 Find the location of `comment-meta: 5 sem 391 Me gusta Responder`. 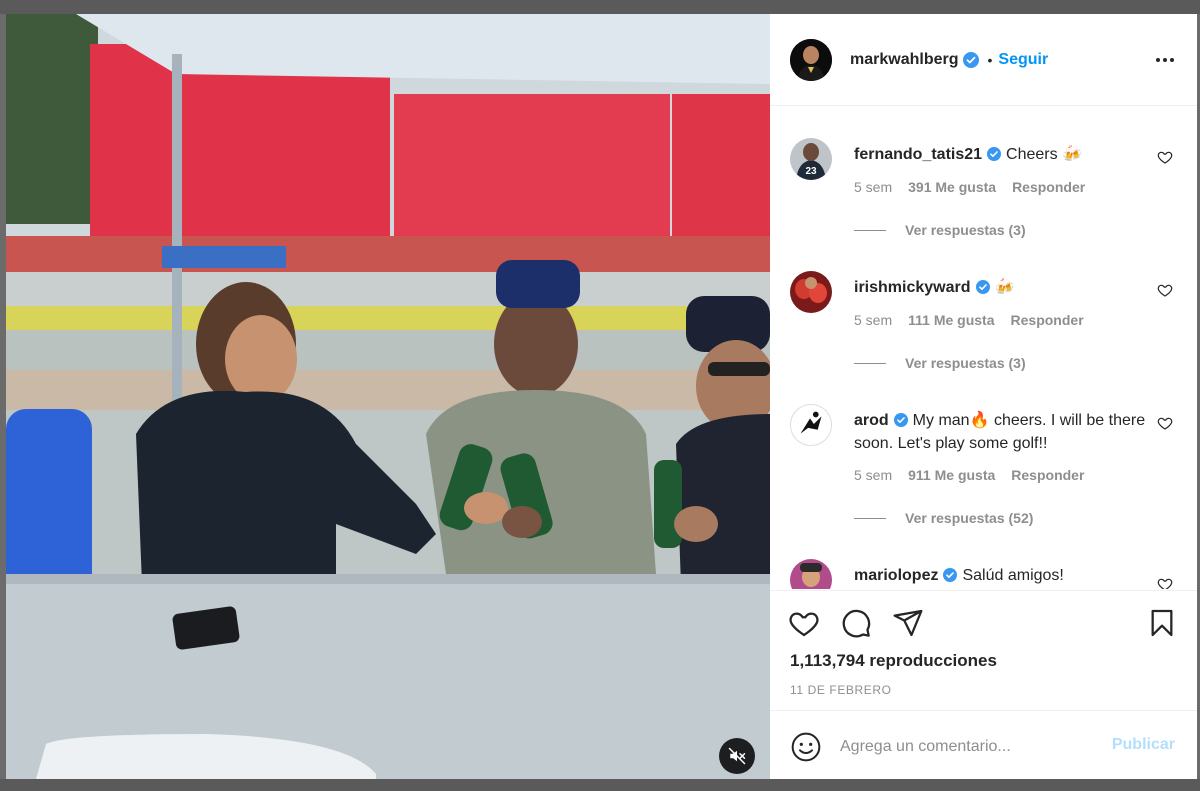

comment-meta: 5 sem 391 Me gusta Responder is located at coordinates (969, 187).